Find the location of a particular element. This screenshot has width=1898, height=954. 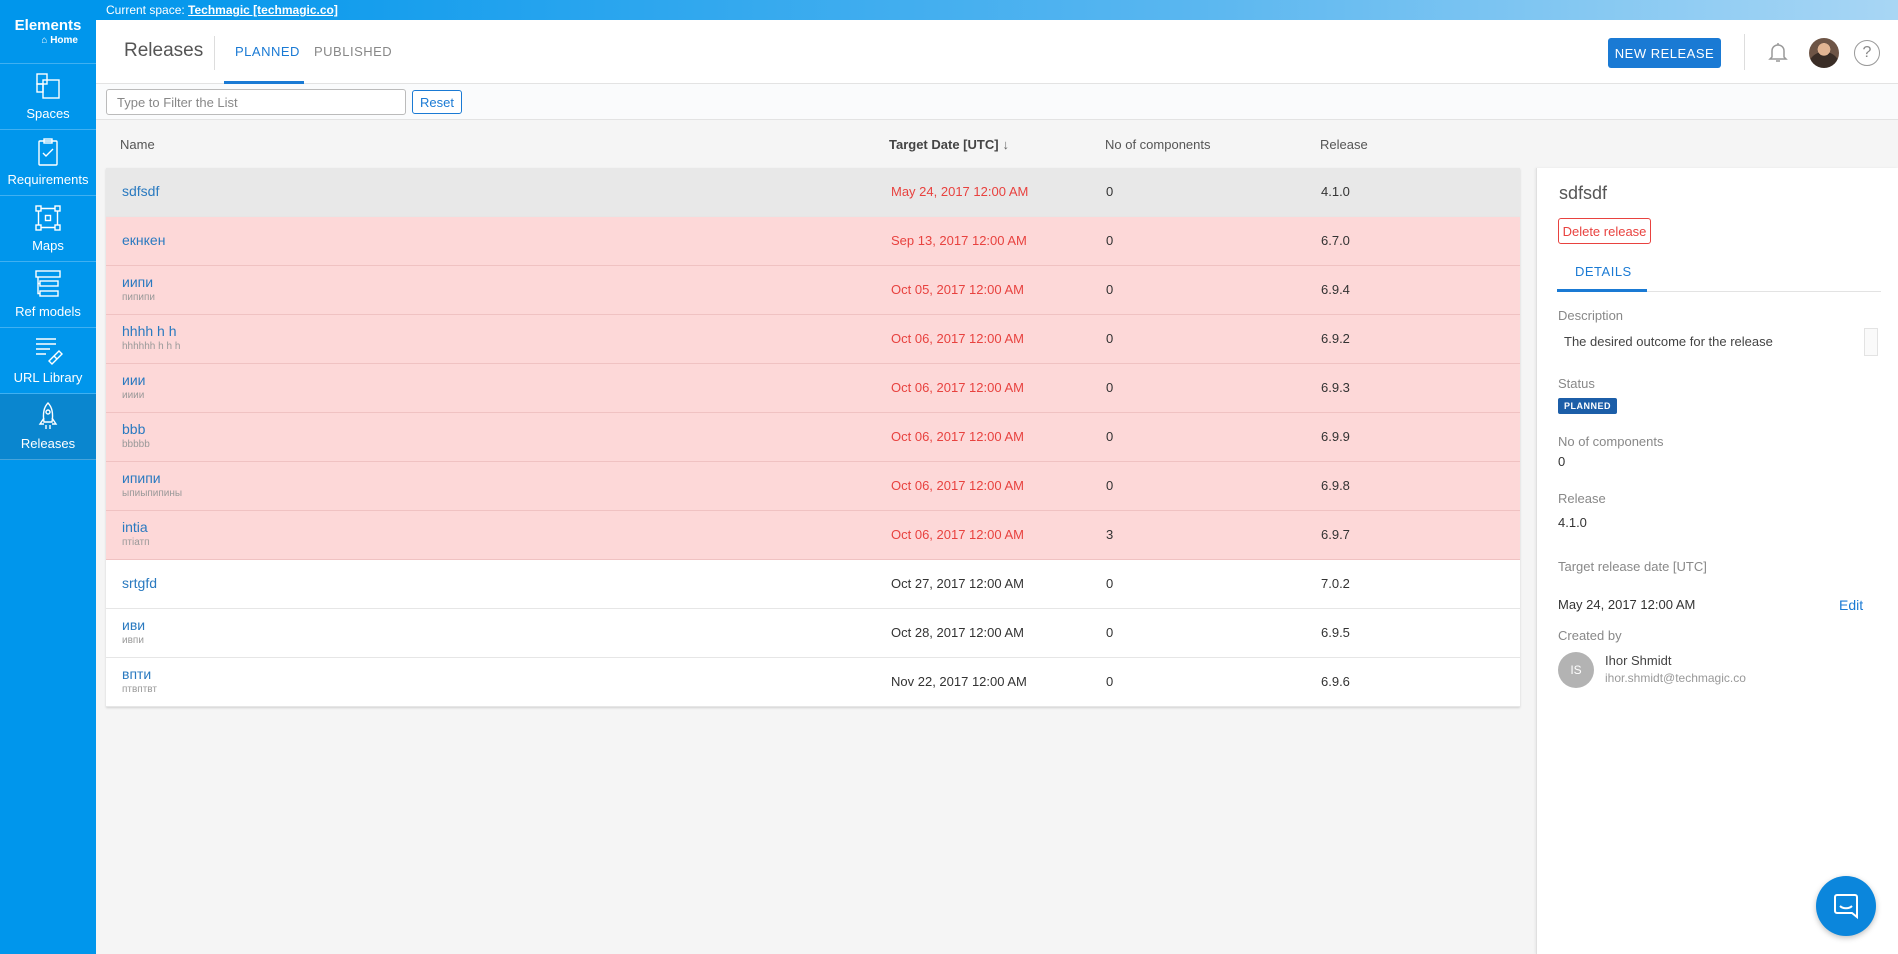

reset-button: Reset is located at coordinates (437, 102).